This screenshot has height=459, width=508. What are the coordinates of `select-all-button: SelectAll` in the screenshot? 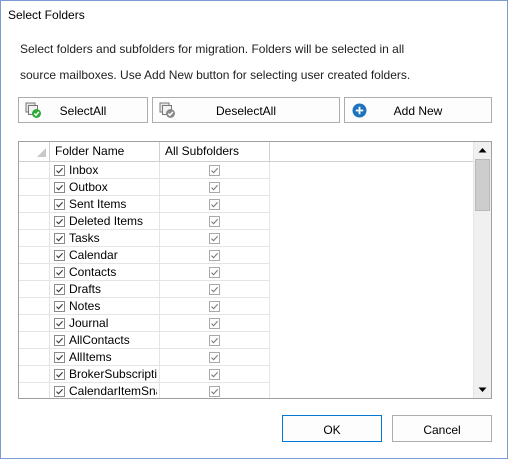 It's located at (83, 110).